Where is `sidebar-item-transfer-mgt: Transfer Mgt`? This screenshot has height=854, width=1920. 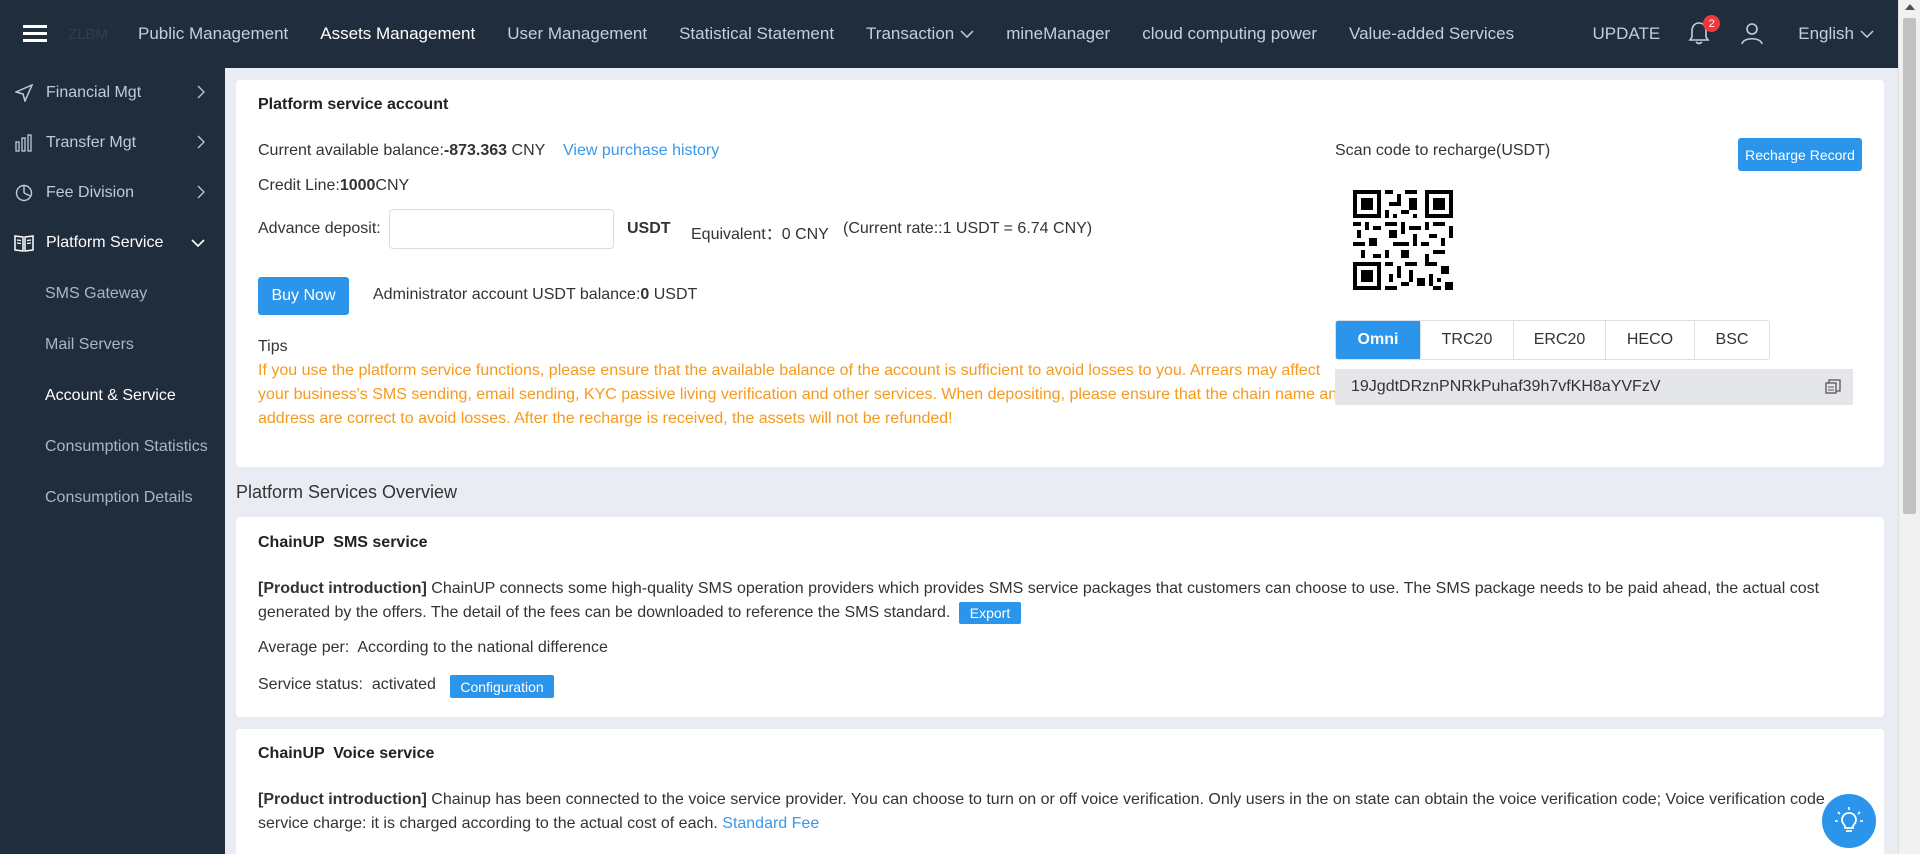 sidebar-item-transfer-mgt: Transfer Mgt is located at coordinates (112, 143).